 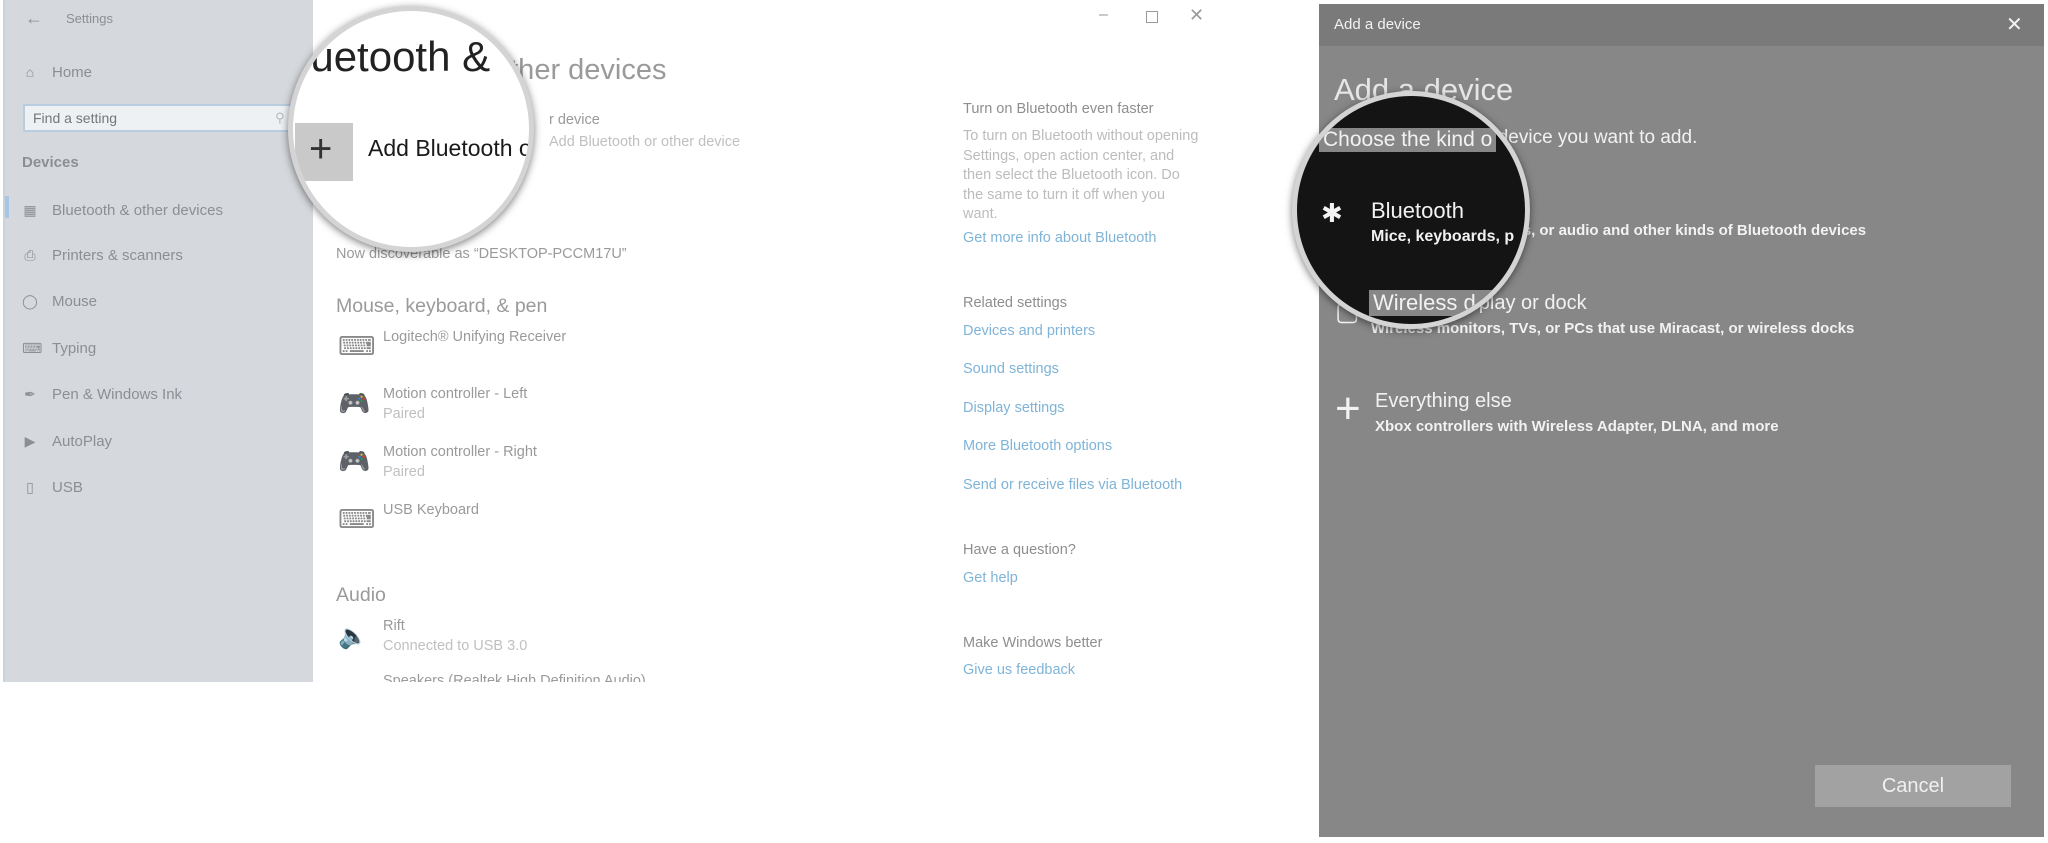 I want to click on magnified-title: luetooth &, so click(x=396, y=56).